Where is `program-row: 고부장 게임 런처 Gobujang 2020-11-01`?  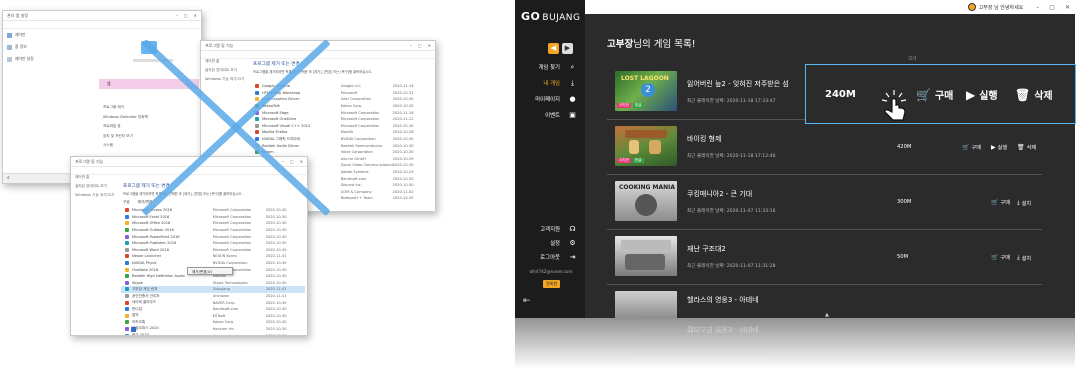
program-row: 고부장 게임 런처 Gobujang 2020-11-01 is located at coordinates (213, 289).